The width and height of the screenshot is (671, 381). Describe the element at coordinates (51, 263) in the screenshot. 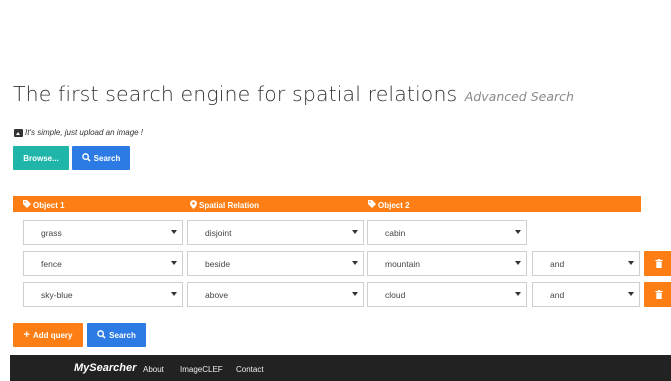

I see `object1-value: fence` at that location.